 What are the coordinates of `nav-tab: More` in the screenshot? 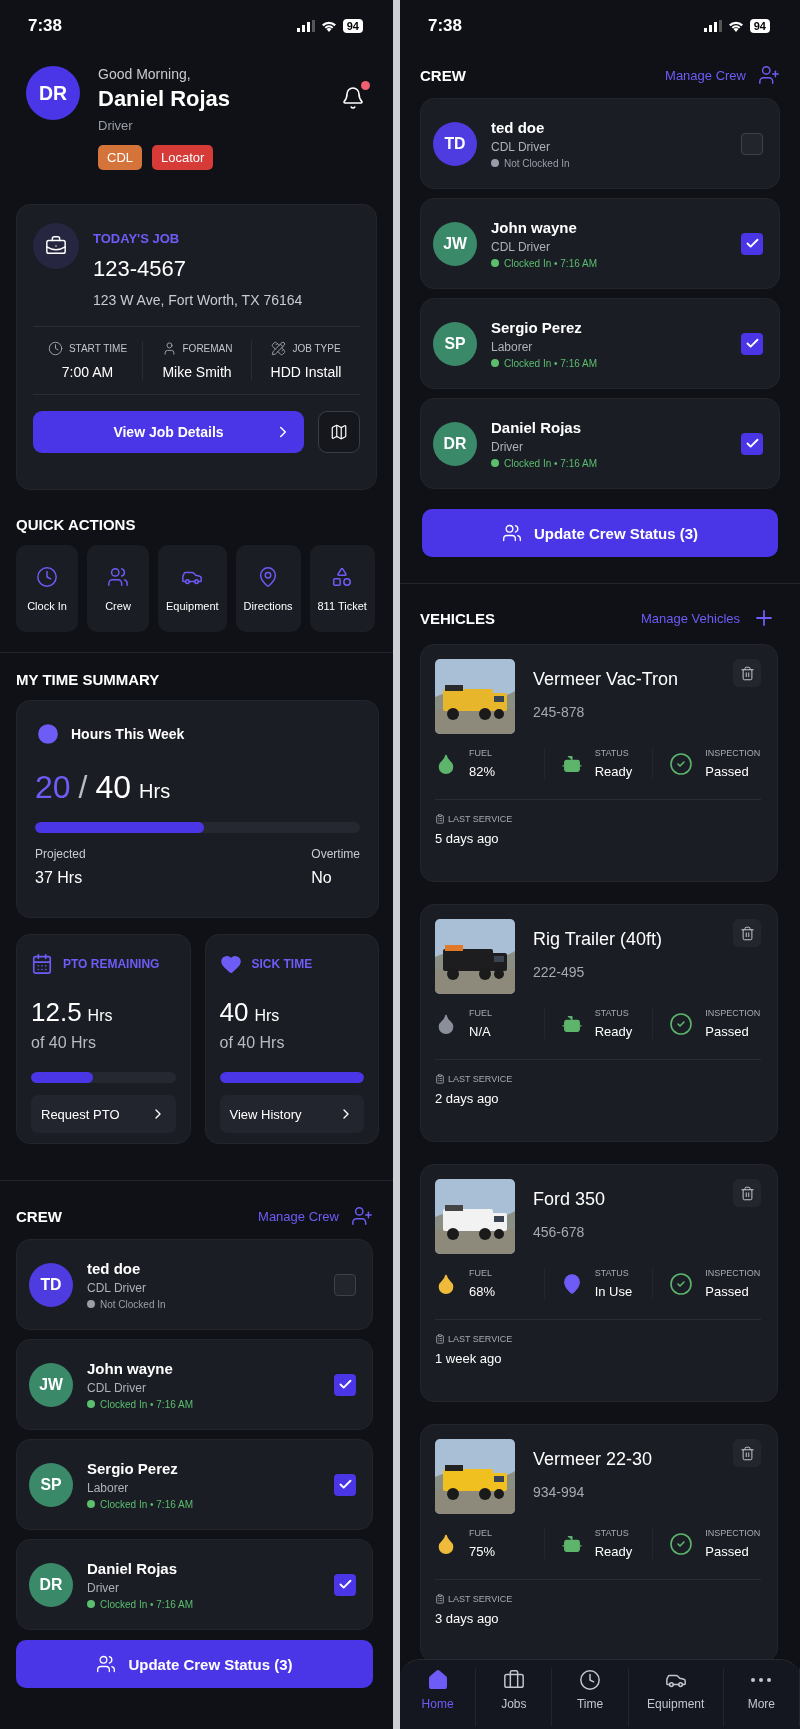 It's located at (761, 1697).